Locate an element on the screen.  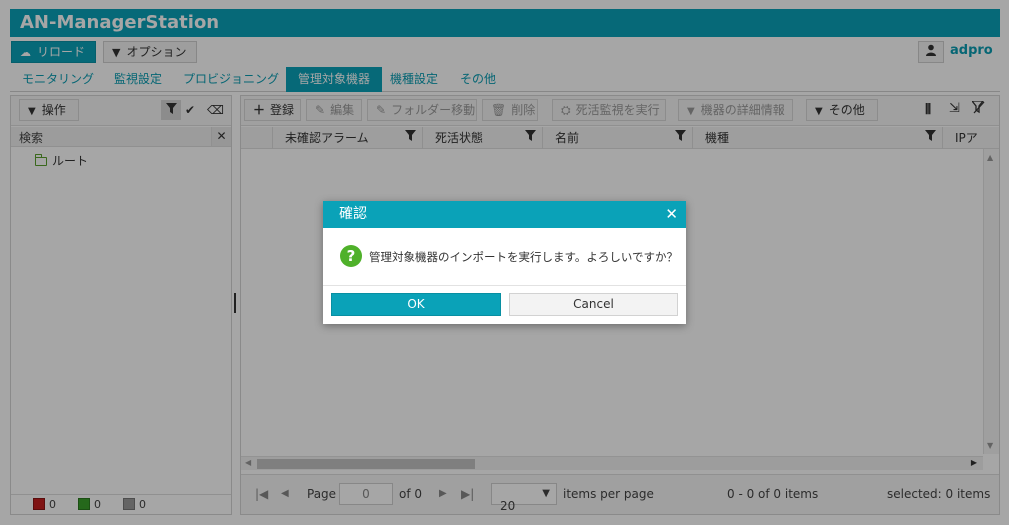
ok-button: OK is located at coordinates (416, 304).